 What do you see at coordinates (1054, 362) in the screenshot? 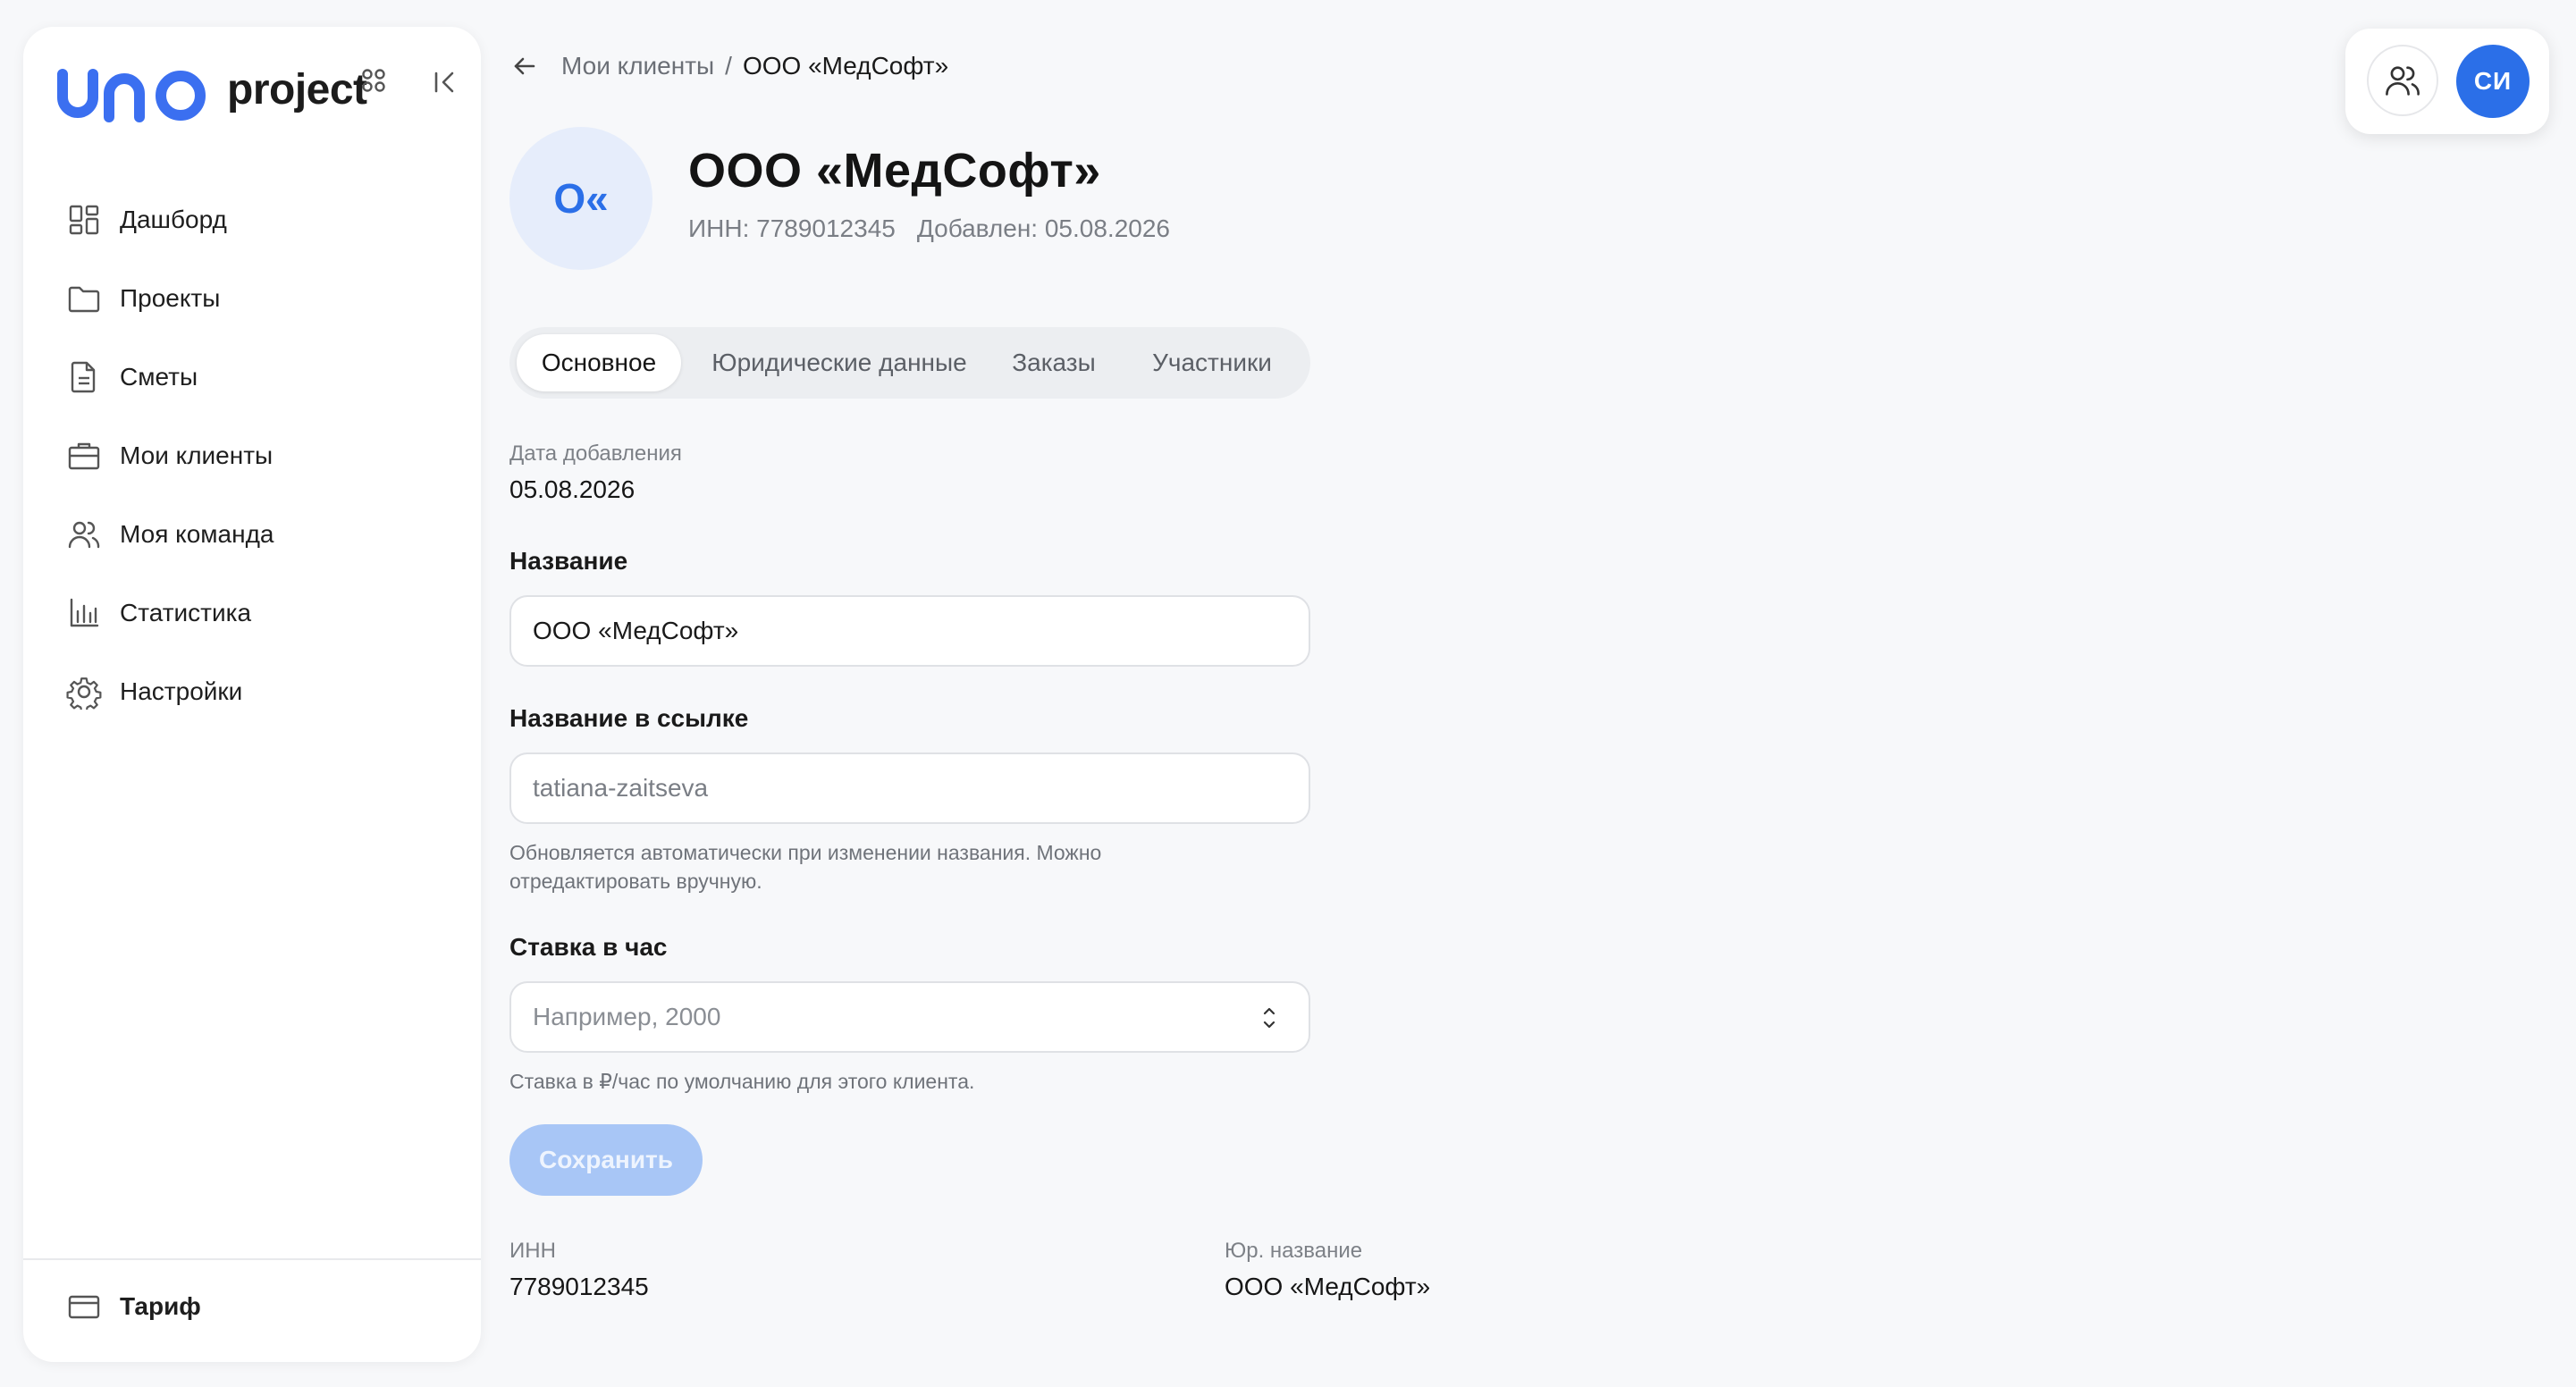
I see `tab-orders: Заказы` at bounding box center [1054, 362].